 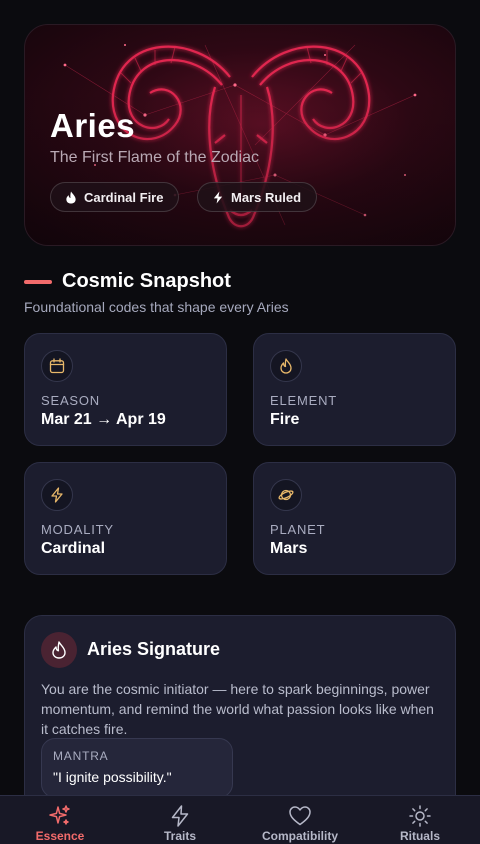 I want to click on card-value: Cardinal, so click(x=73, y=548).